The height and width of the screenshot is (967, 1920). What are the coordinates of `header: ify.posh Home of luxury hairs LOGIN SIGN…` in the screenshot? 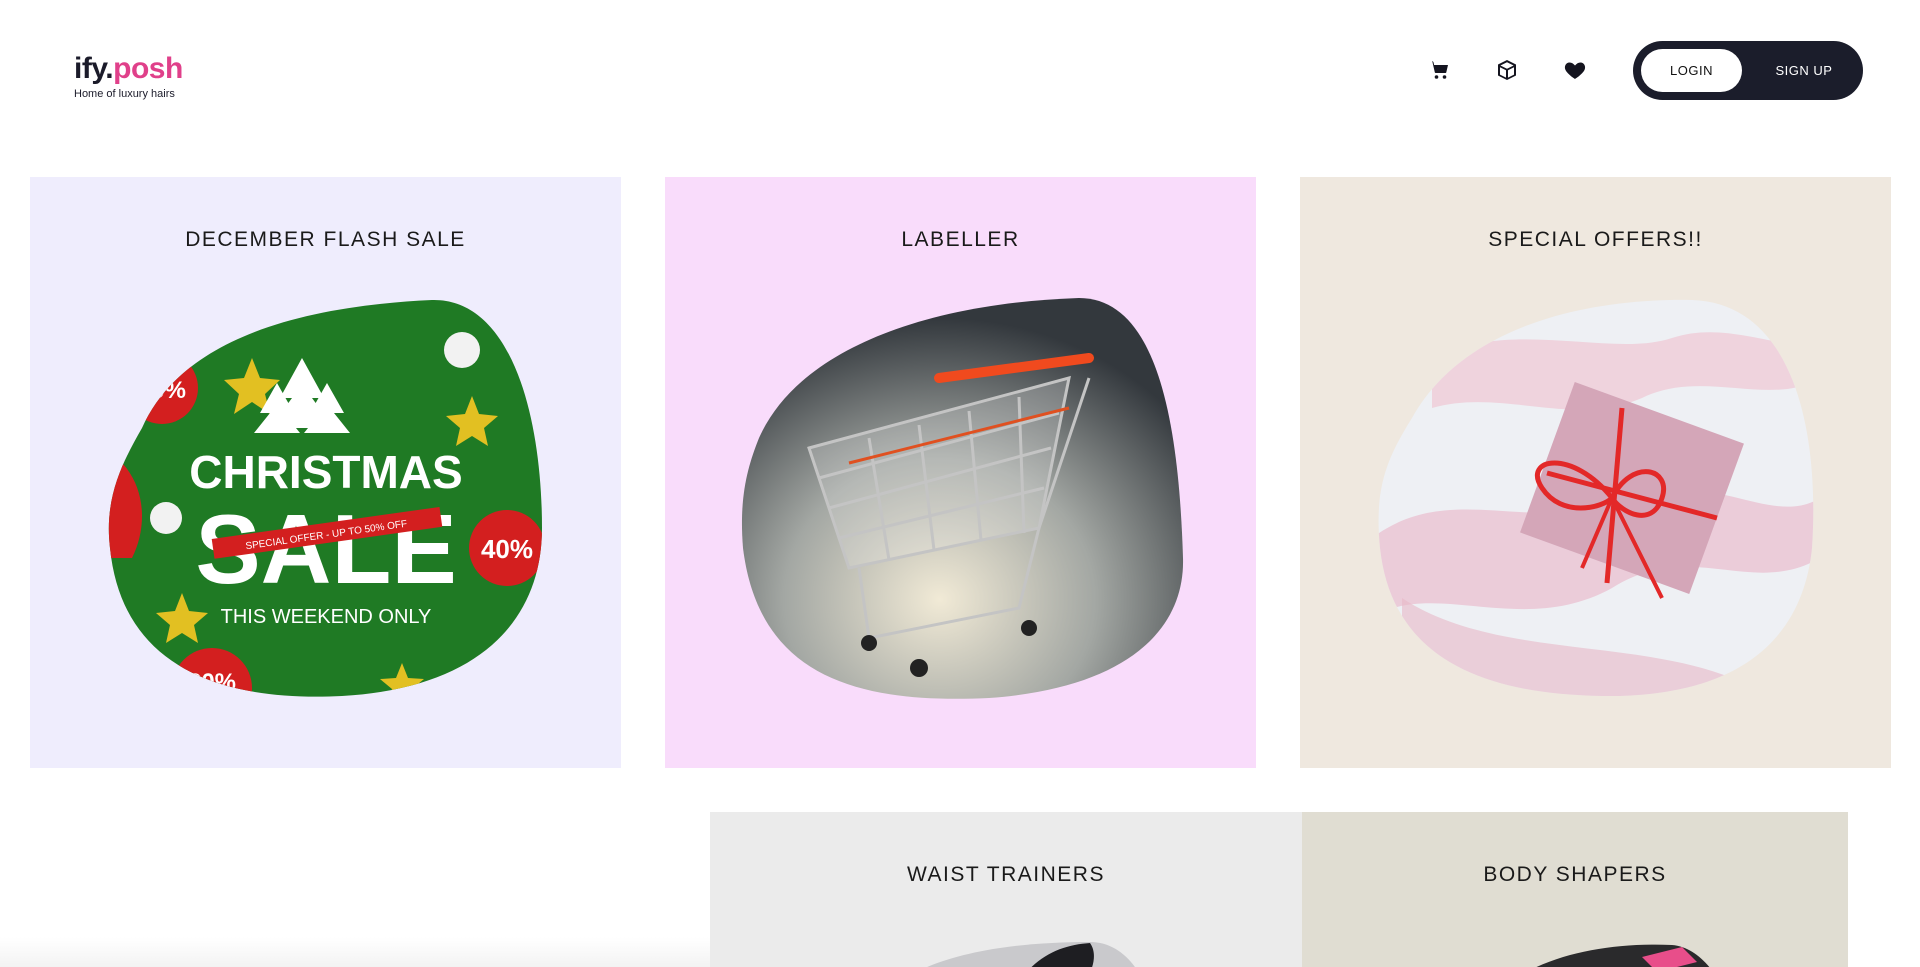 It's located at (960, 70).